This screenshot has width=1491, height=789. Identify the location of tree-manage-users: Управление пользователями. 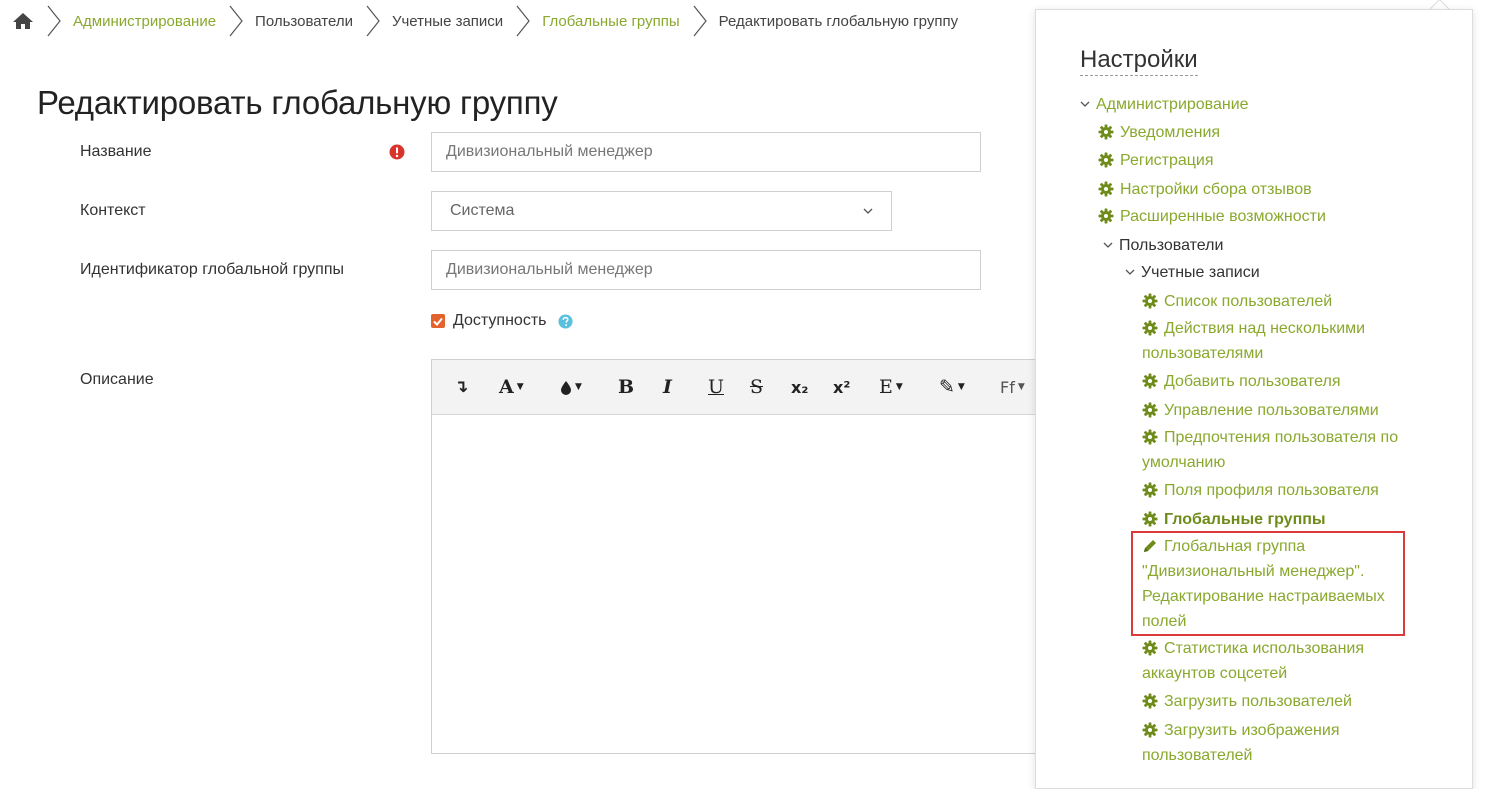
(1260, 410).